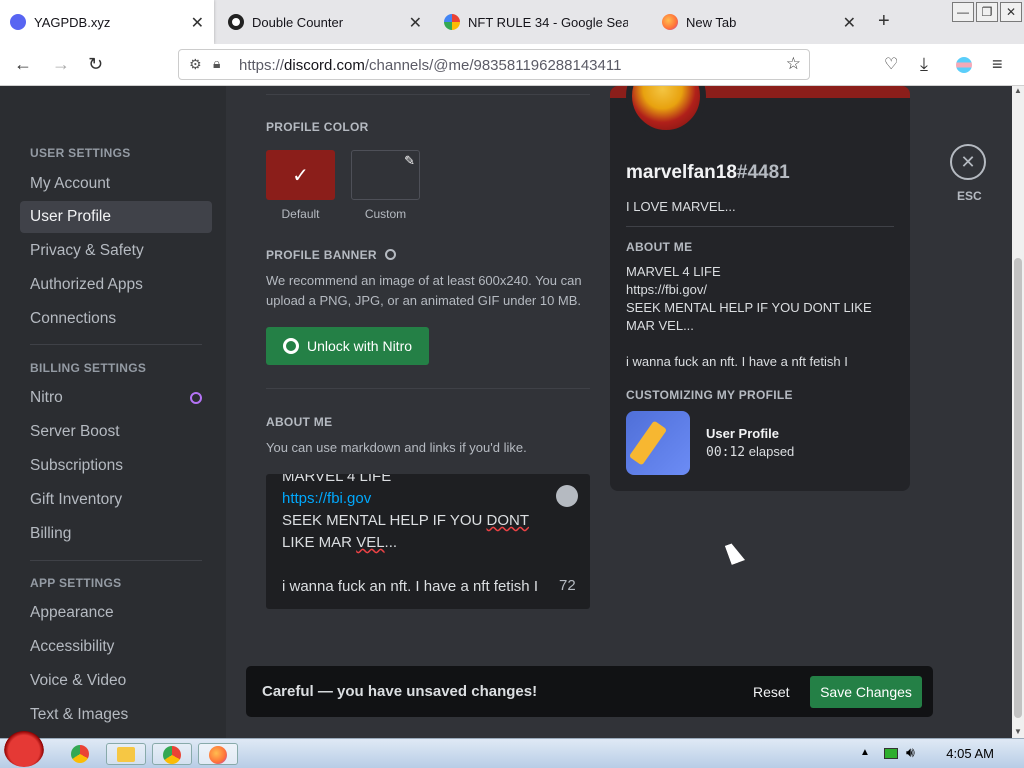 This screenshot has width=1024, height=768. I want to click on tray-expand-icon: ▲, so click(865, 752).